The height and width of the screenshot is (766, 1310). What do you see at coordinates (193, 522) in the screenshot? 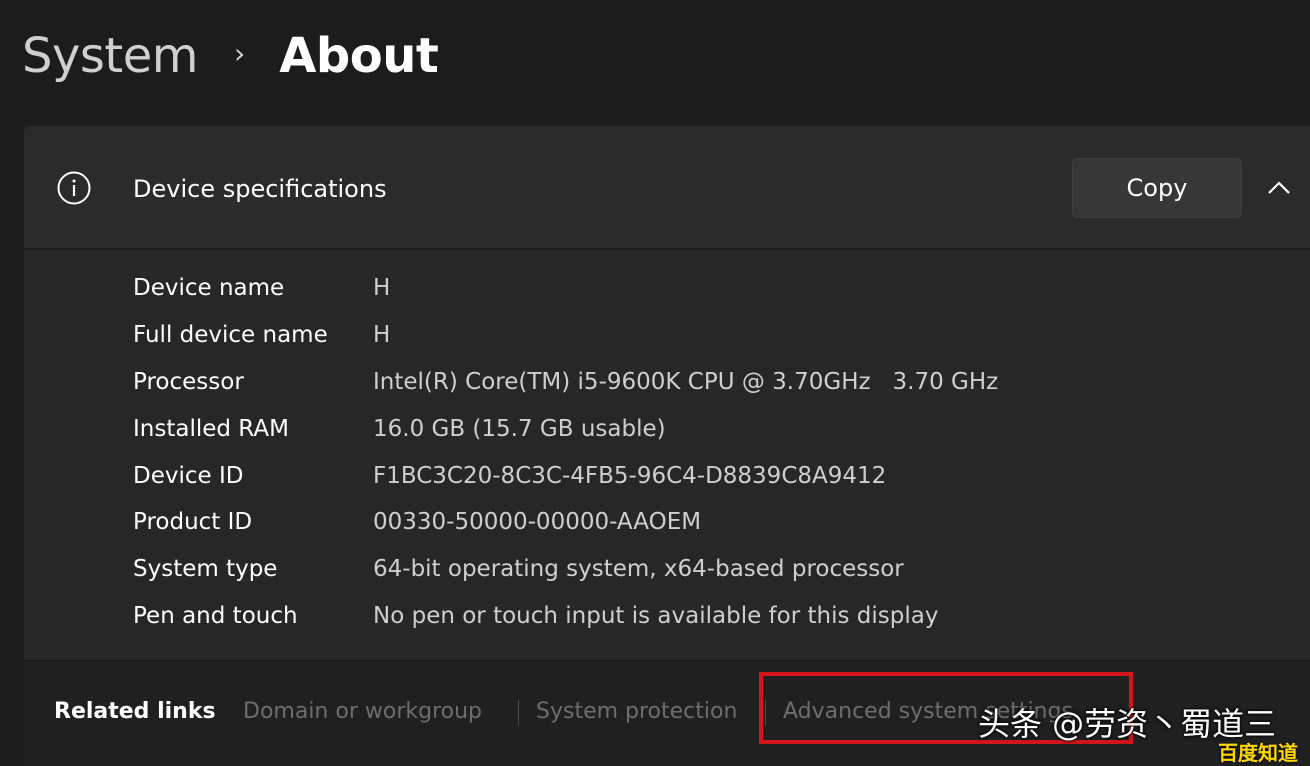
I see `spec-label: Product ID` at bounding box center [193, 522].